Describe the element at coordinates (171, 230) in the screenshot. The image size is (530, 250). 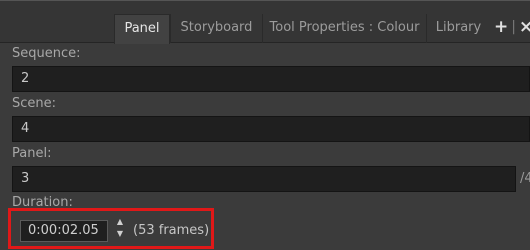
I see `frames-count: (53 frames)` at that location.